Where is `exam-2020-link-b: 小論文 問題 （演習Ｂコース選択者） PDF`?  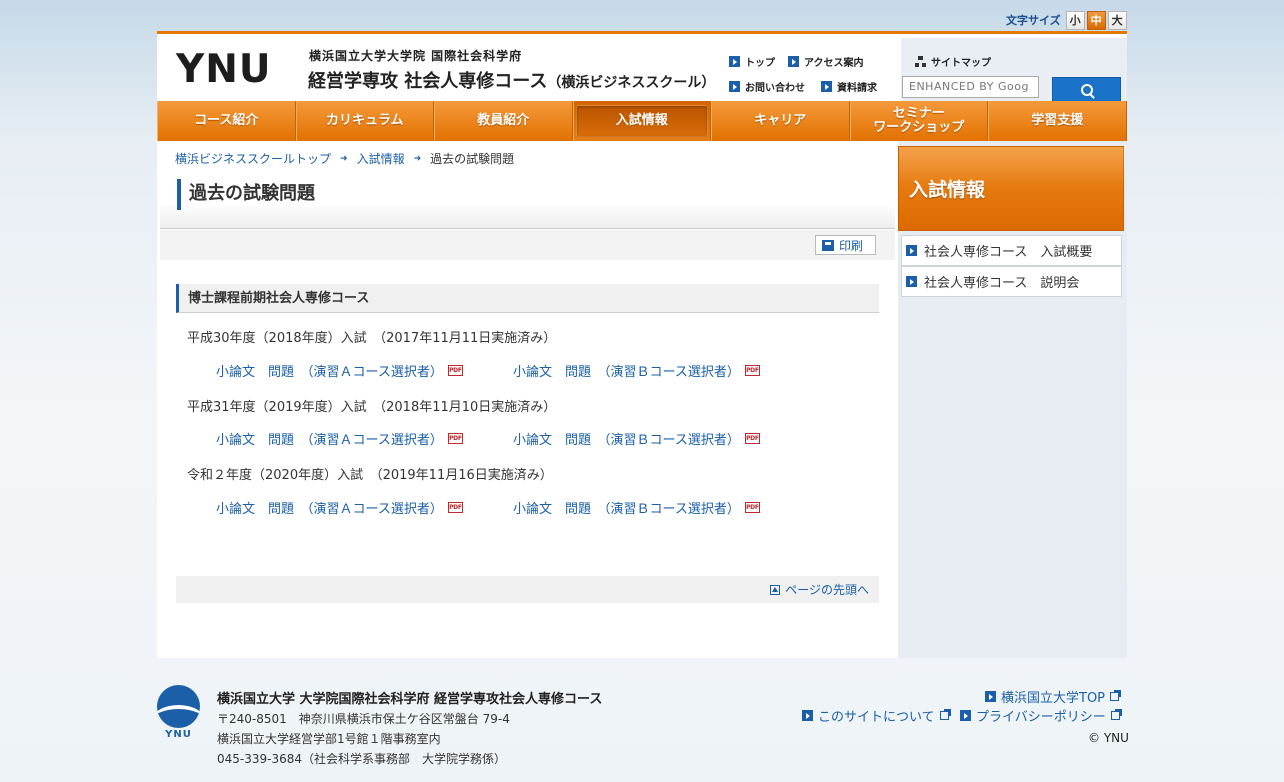
exam-2020-link-b: 小論文 問題 （演習Ｂコース選択者） PDF is located at coordinates (636, 507).